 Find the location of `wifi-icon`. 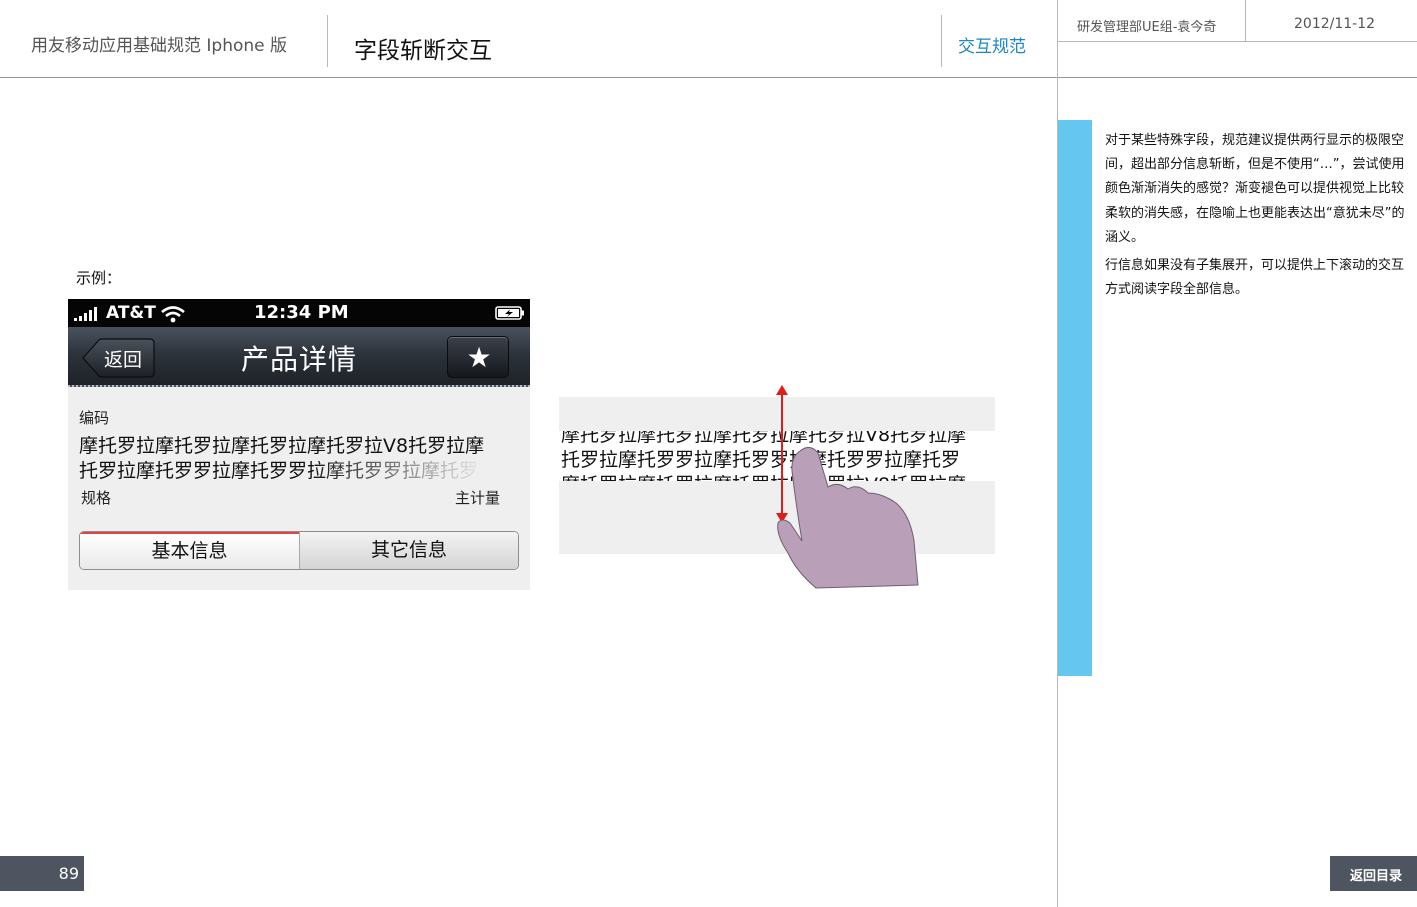

wifi-icon is located at coordinates (173, 314).